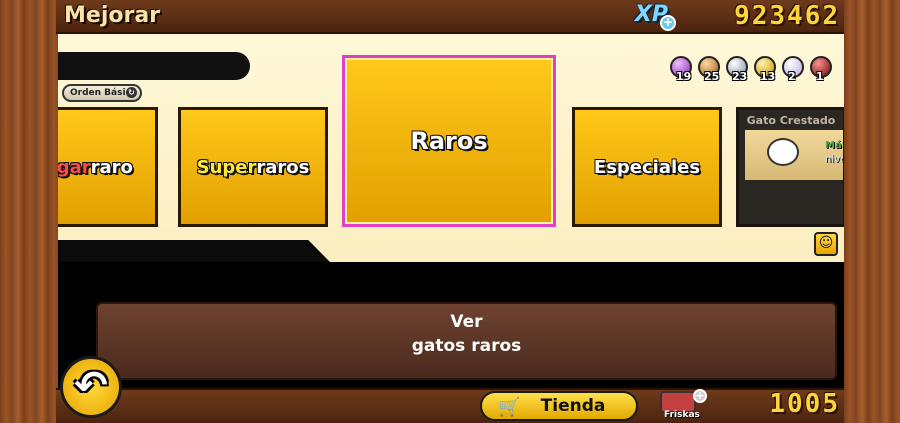  I want to click on superrare-label-highlight: Super, so click(226, 167).